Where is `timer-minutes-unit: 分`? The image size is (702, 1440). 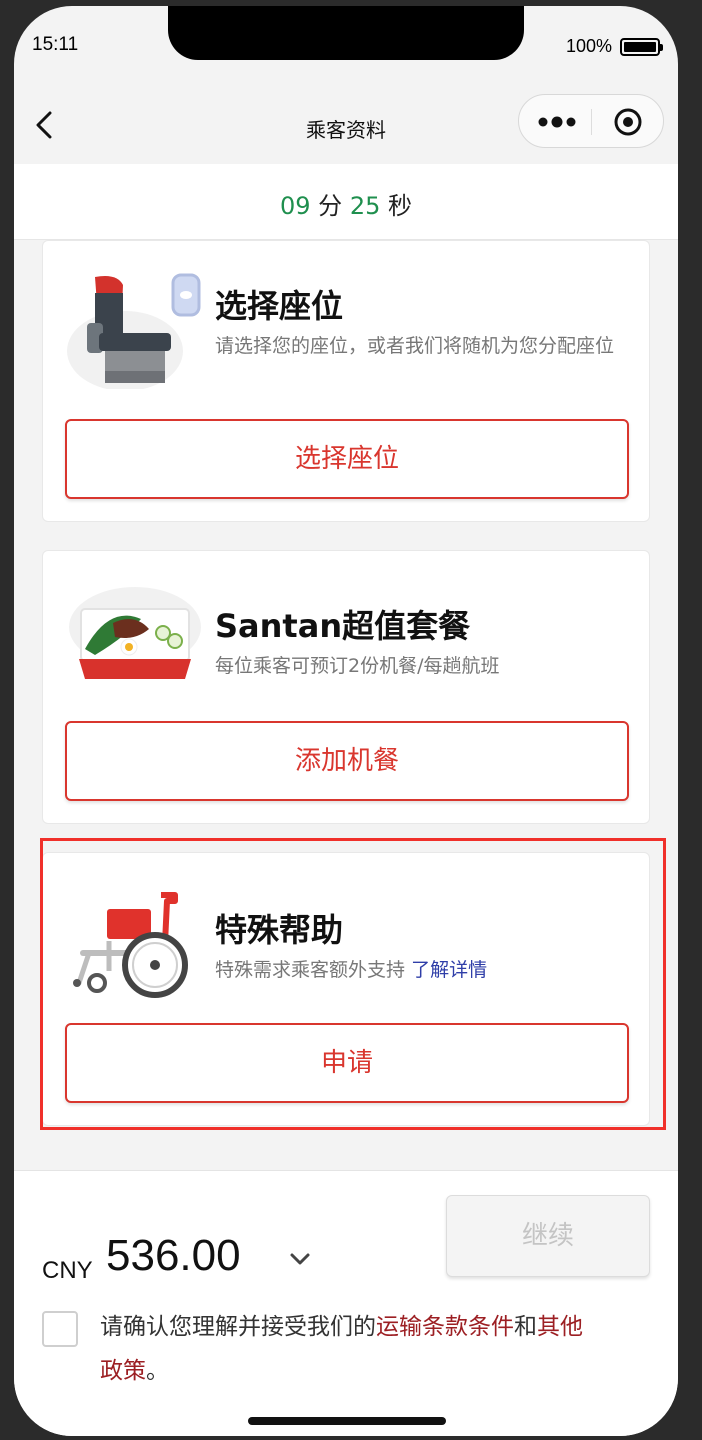 timer-minutes-unit: 分 is located at coordinates (330, 206).